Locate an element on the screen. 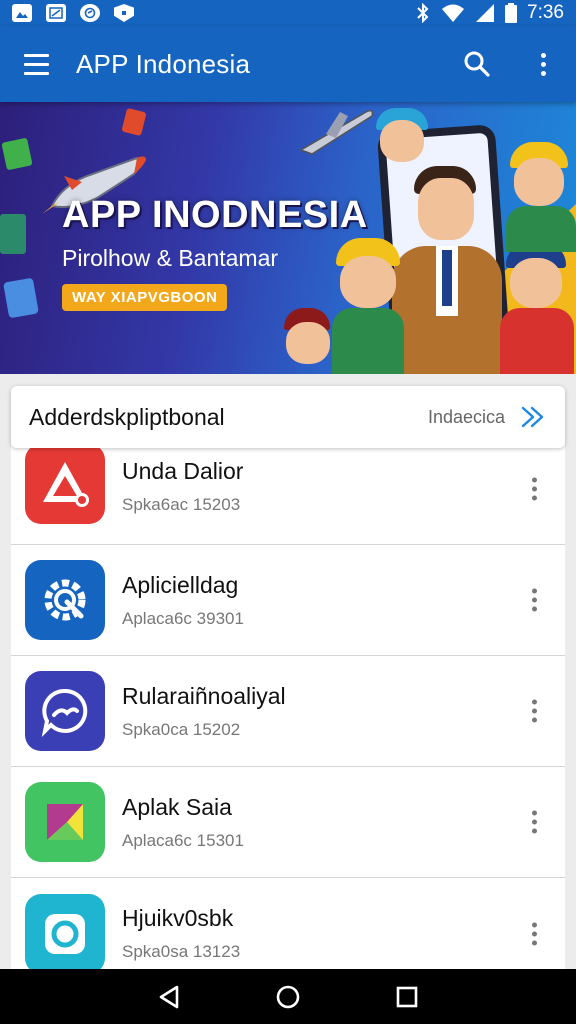 The width and height of the screenshot is (576, 1024). home-icon is located at coordinates (288, 996).